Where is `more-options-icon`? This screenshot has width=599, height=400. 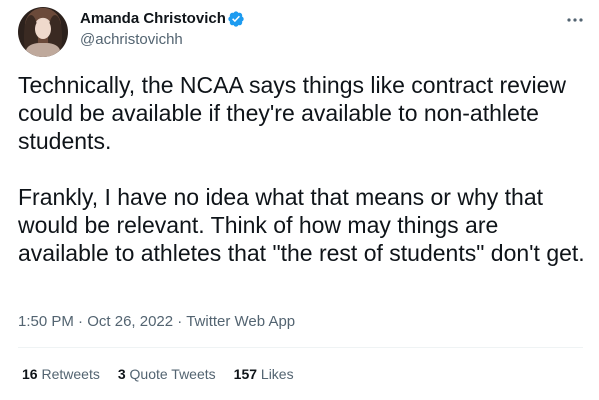 more-options-icon is located at coordinates (575, 20).